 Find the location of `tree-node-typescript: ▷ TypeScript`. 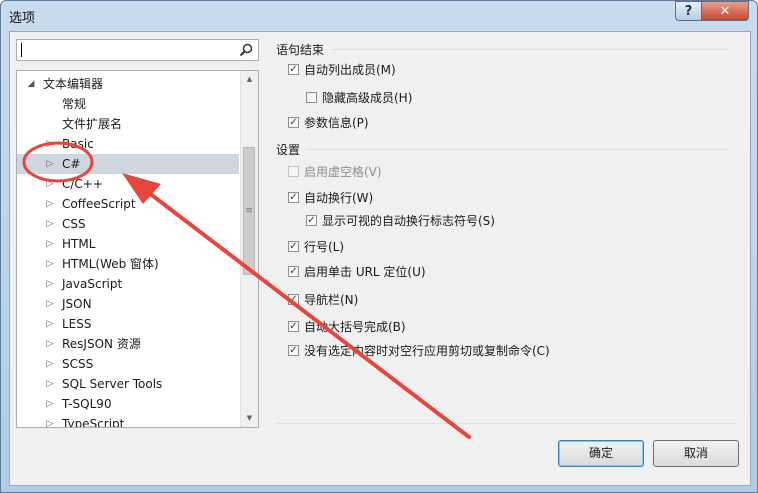

tree-node-typescript: ▷ TypeScript is located at coordinates (128, 421).